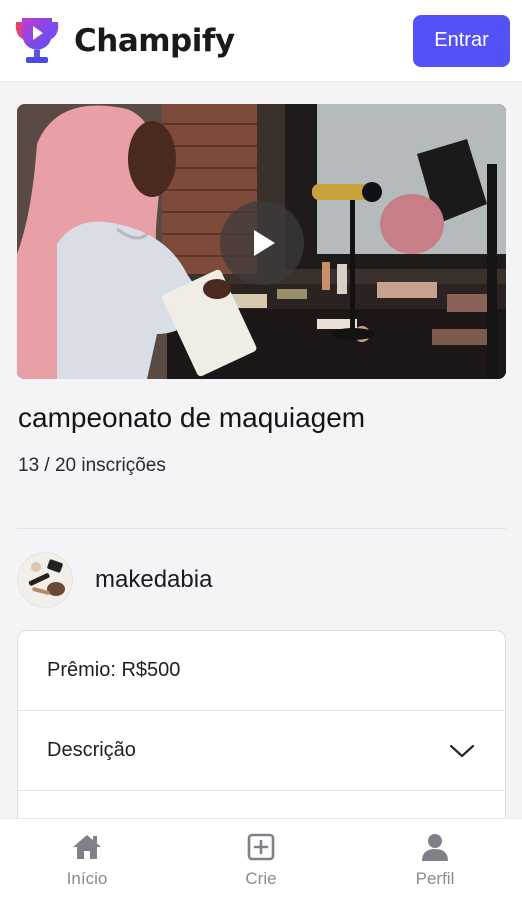 The height and width of the screenshot is (900, 522). I want to click on description-toggle: Descrição, so click(261, 751).